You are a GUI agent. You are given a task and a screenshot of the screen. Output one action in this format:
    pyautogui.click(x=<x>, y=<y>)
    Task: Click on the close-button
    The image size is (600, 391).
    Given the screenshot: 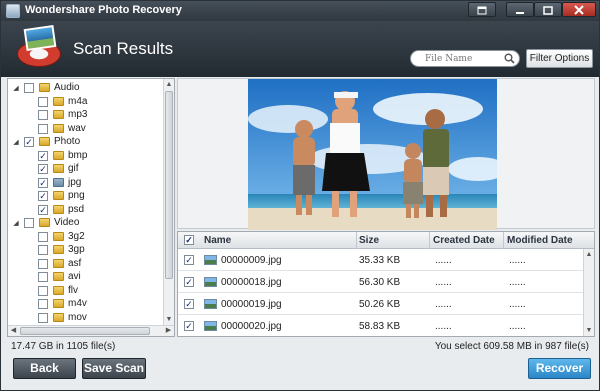 What is the action you would take?
    pyautogui.click(x=579, y=9)
    